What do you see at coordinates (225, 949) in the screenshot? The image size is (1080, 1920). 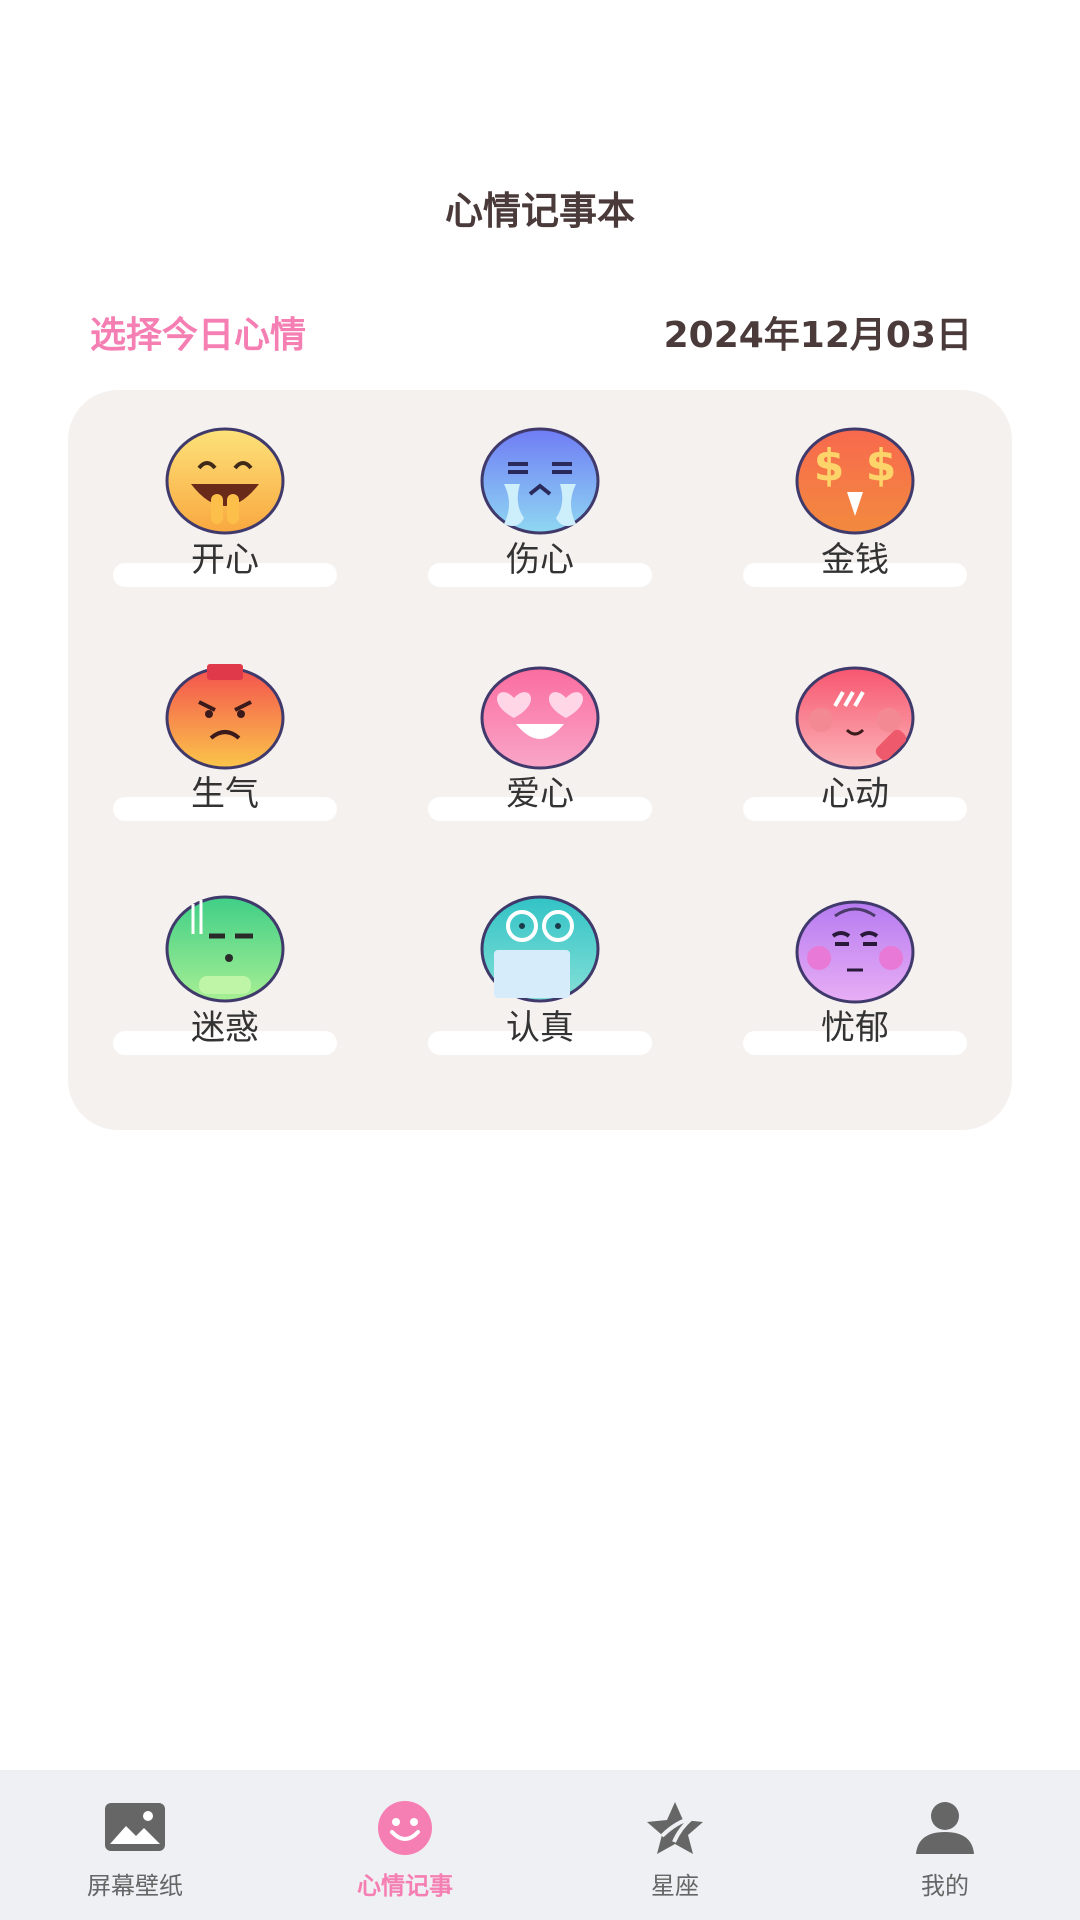 I see `confused-face-icon` at bounding box center [225, 949].